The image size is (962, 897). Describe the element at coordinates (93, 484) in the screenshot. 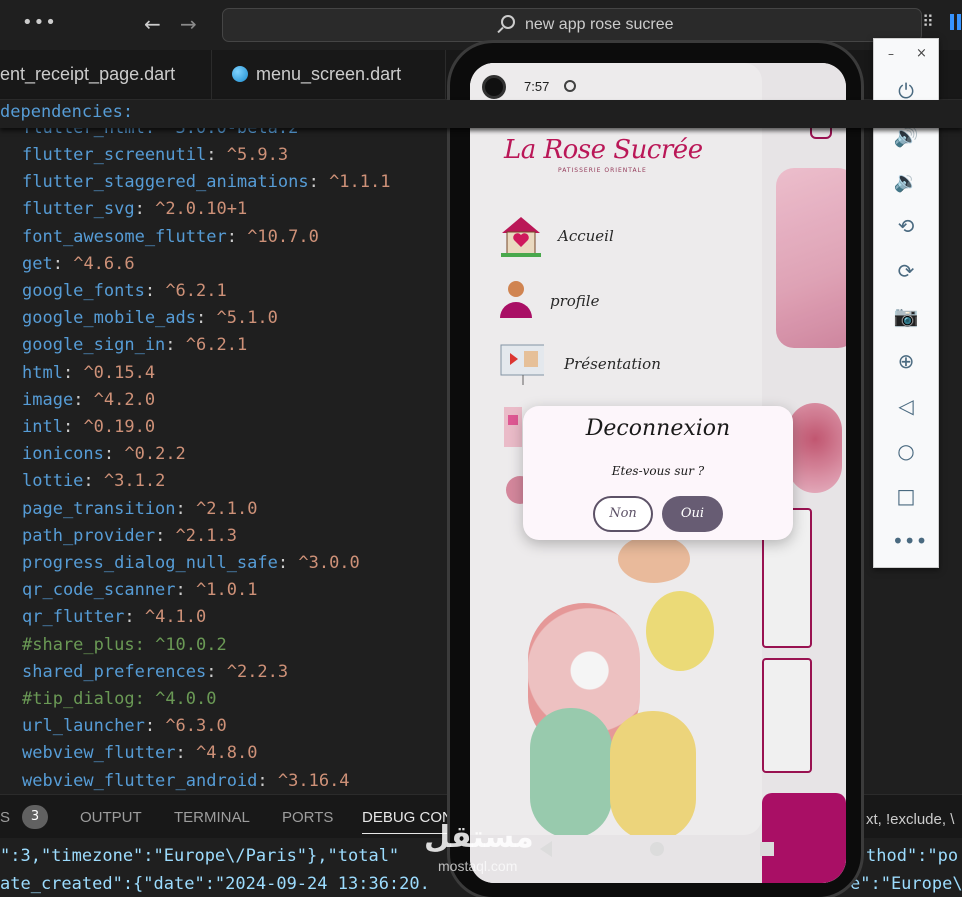

I see `code-line: lottie: ^3.1.2` at that location.